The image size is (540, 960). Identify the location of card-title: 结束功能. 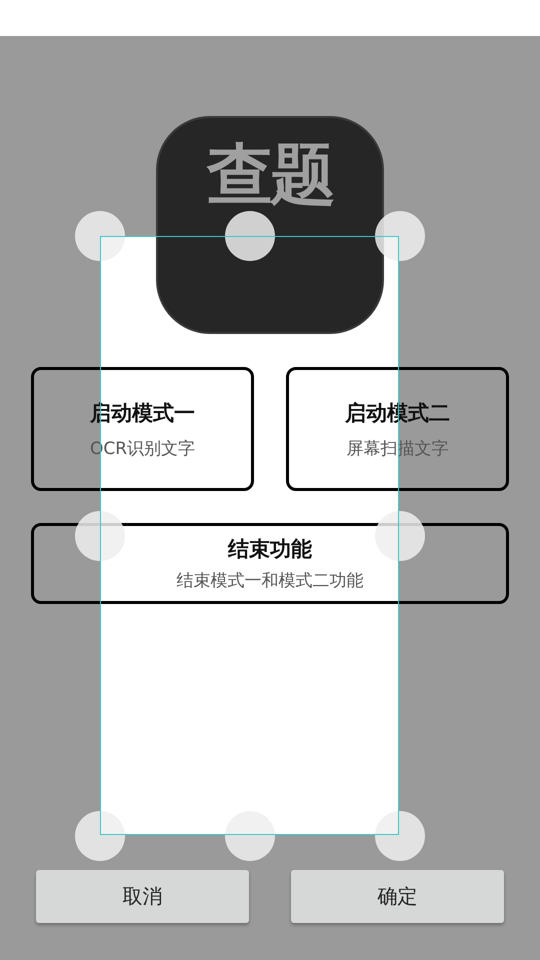
(270, 549).